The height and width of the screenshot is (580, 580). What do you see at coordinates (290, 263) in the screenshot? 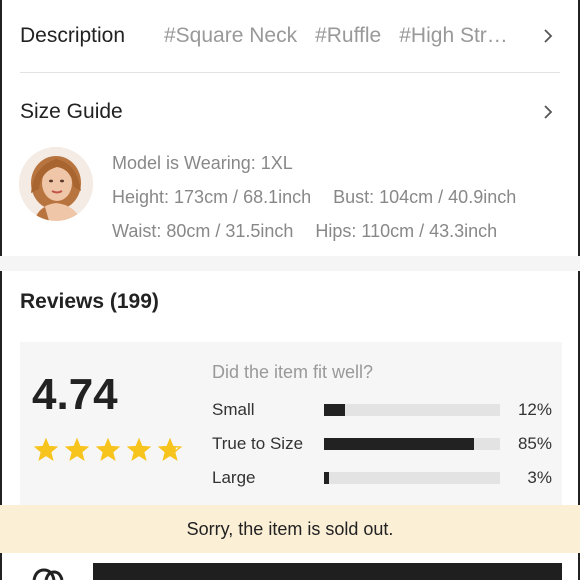
I see `section-separator` at bounding box center [290, 263].